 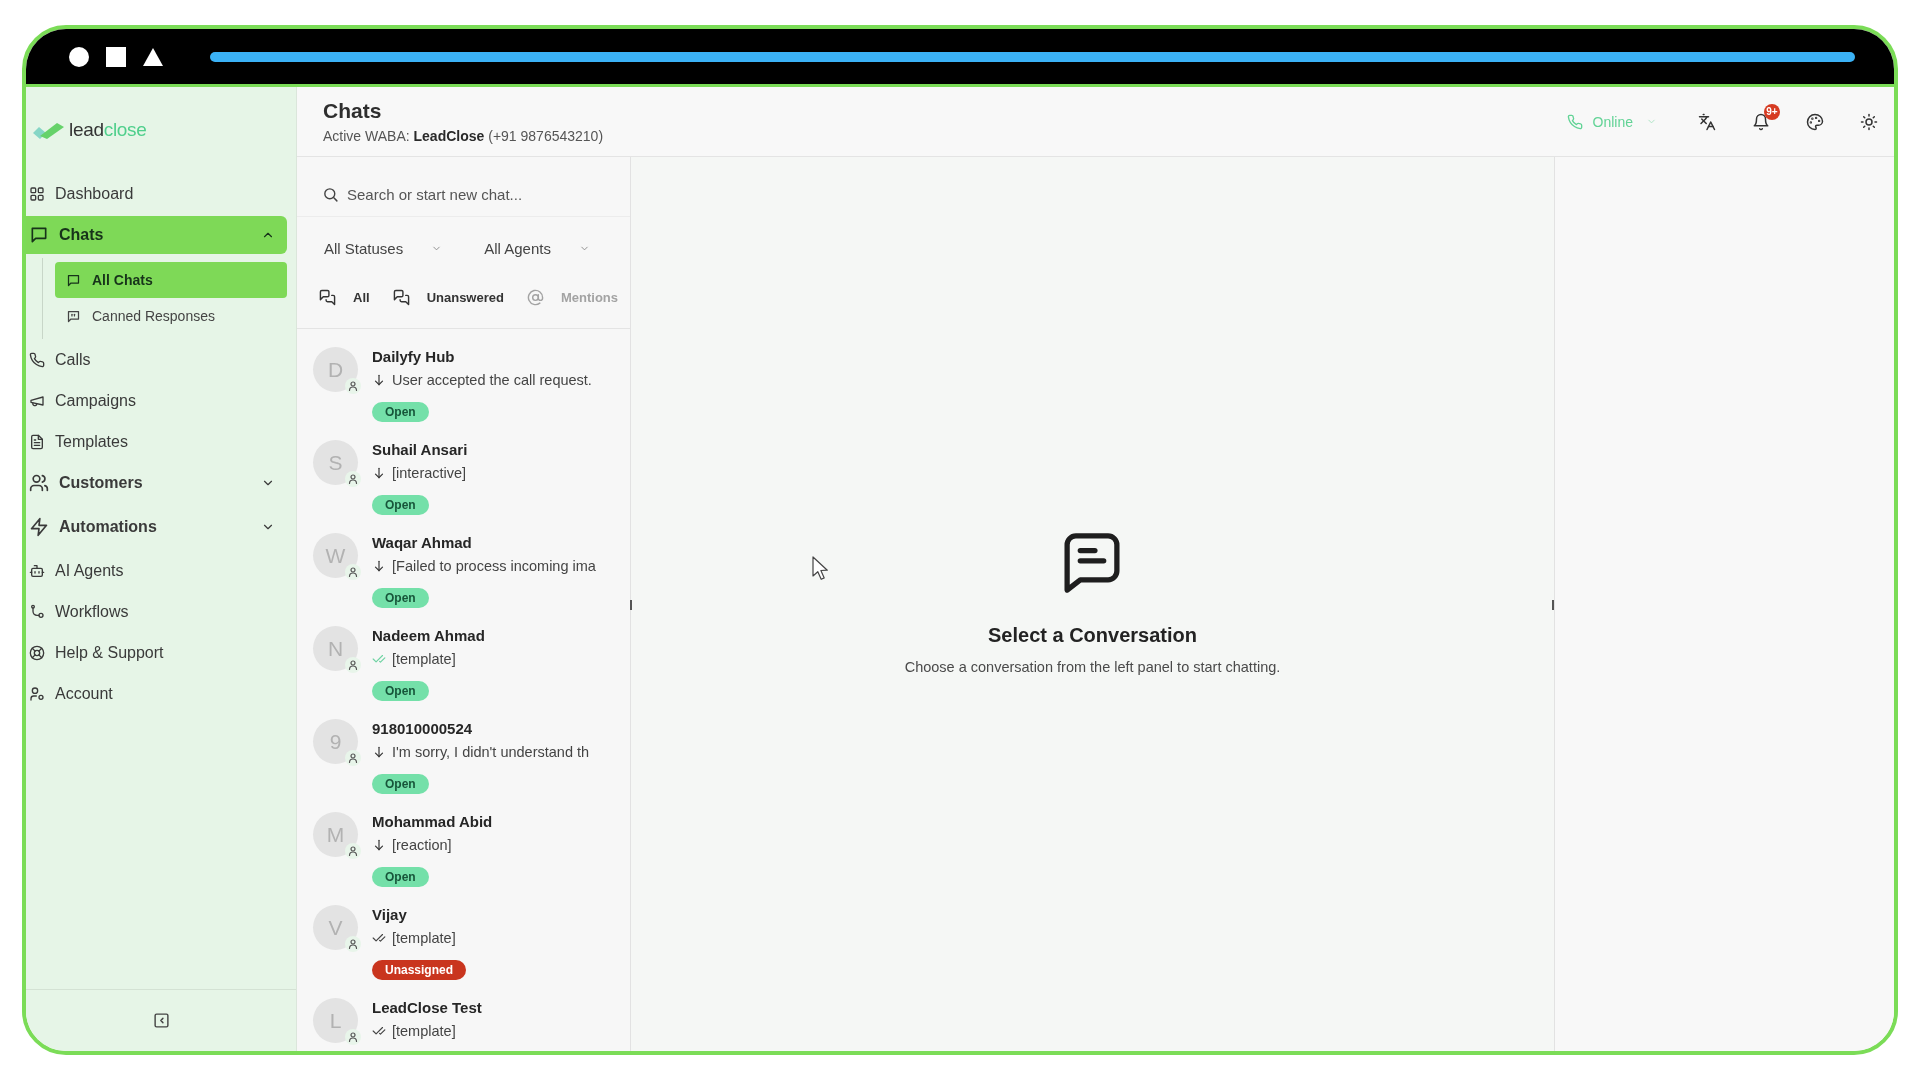 What do you see at coordinates (422, 543) in the screenshot?
I see `contact-name: Waqar Ahmad` at bounding box center [422, 543].